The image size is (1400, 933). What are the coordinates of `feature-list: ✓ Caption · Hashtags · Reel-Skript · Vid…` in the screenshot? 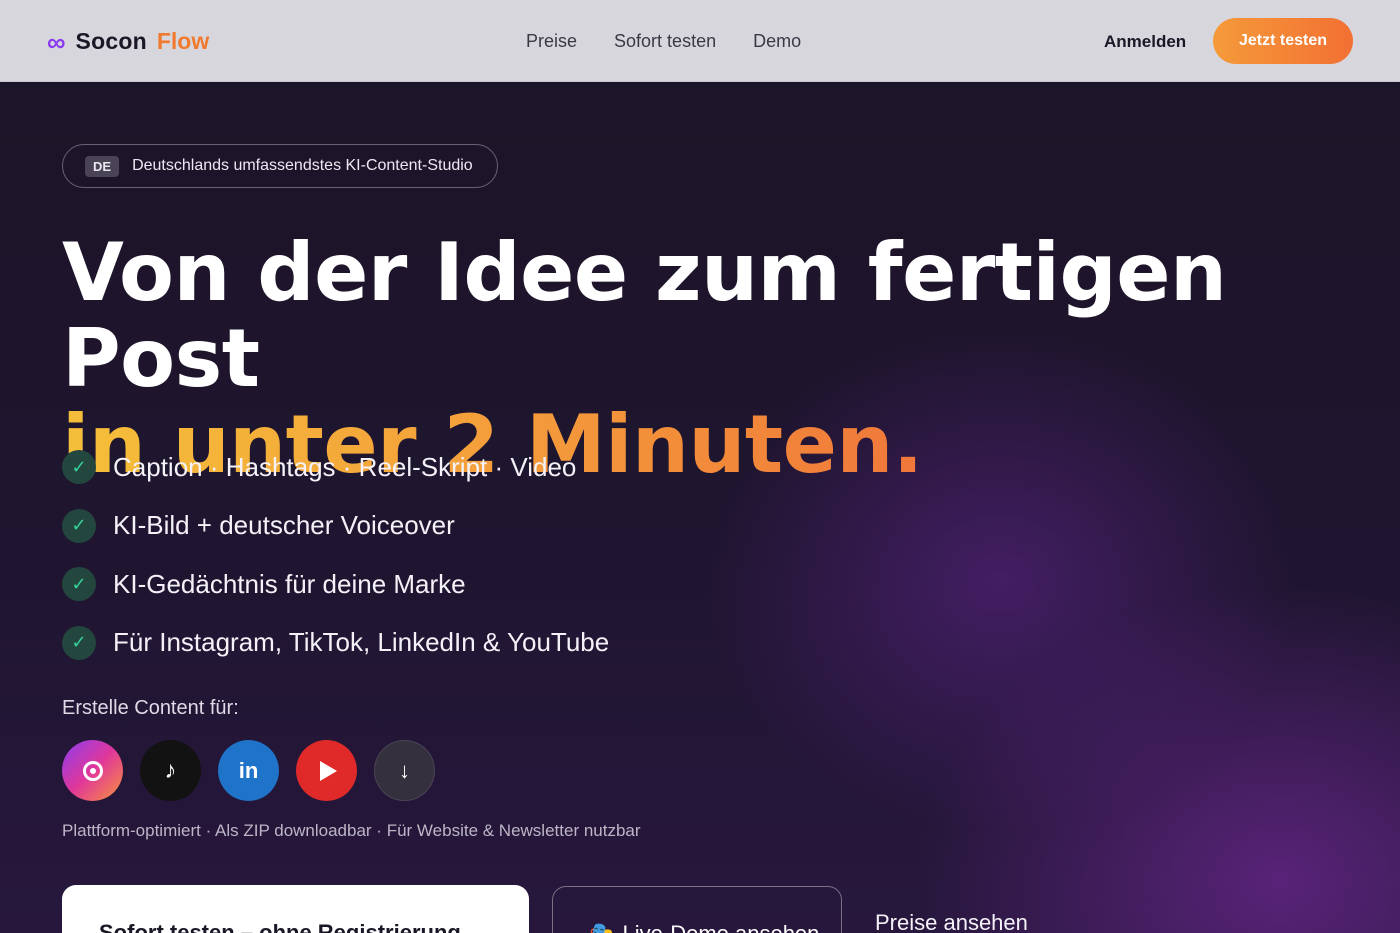 It's located at (335, 555).